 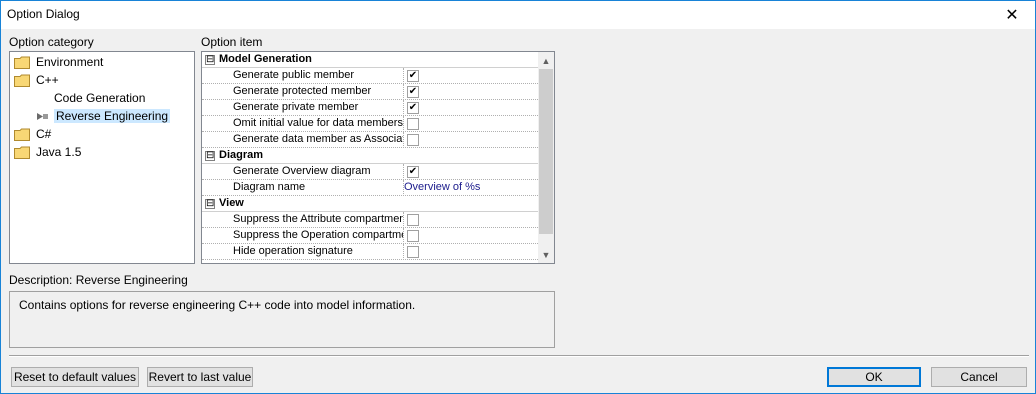 I want to click on tree-item-code-generation: Code Generation, so click(x=99, y=98).